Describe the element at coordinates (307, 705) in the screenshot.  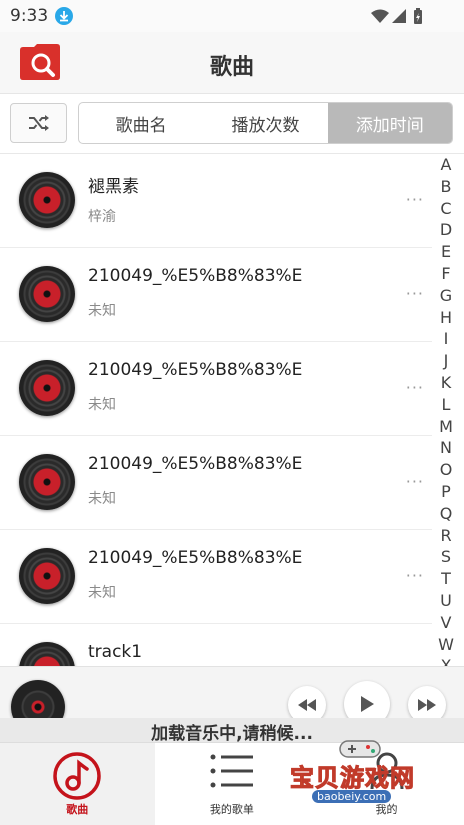
I see `rewind-icon` at that location.